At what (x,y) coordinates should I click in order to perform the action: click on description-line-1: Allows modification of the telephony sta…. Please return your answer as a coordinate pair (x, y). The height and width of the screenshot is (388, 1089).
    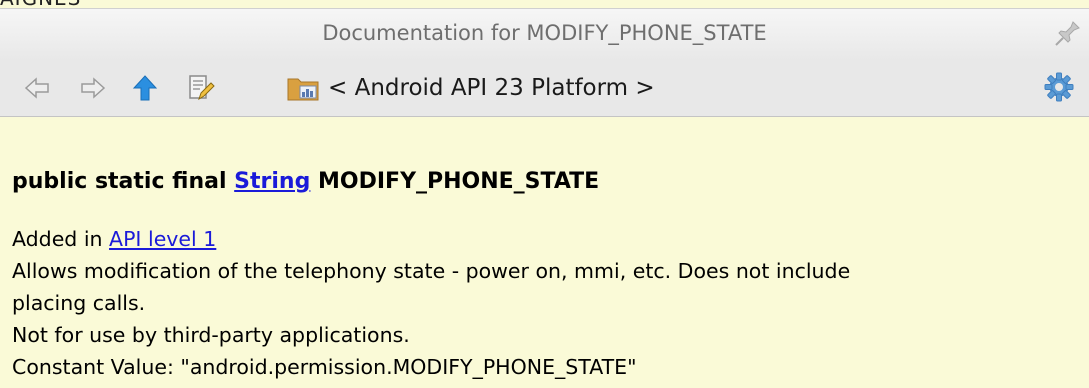
    Looking at the image, I should click on (431, 271).